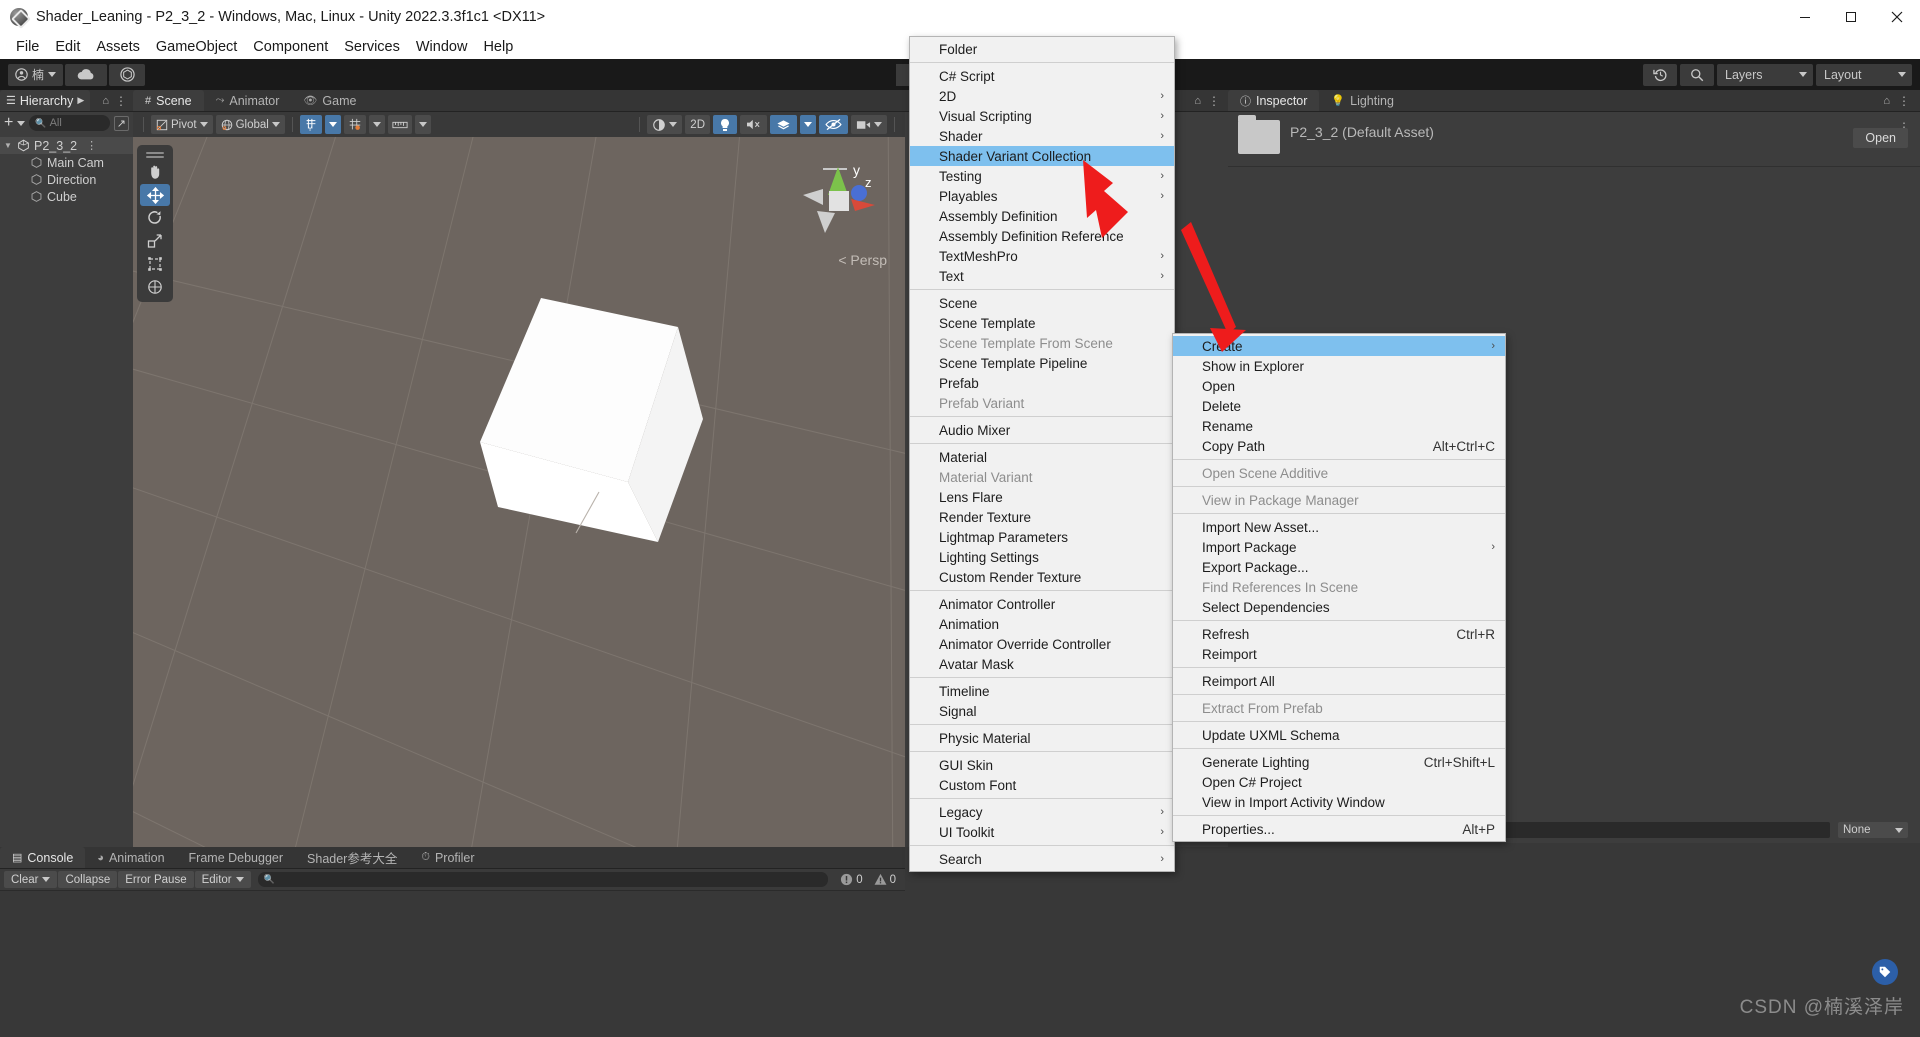  Describe the element at coordinates (1880, 138) in the screenshot. I see `open-button: Open` at that location.